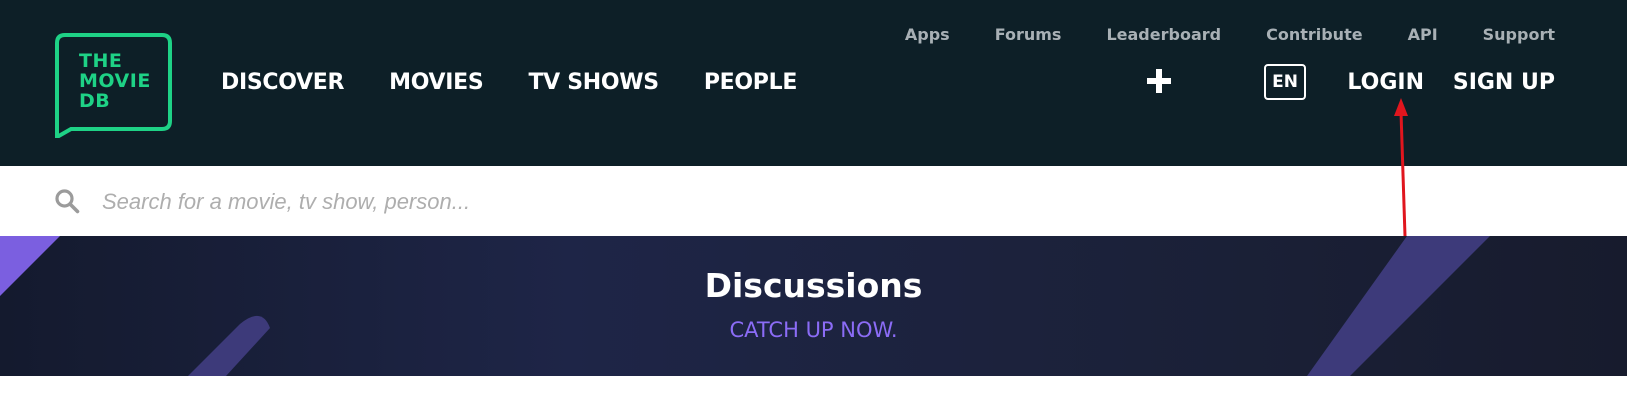 The image size is (1627, 414). I want to click on nav-movies: MOVIES, so click(436, 82).